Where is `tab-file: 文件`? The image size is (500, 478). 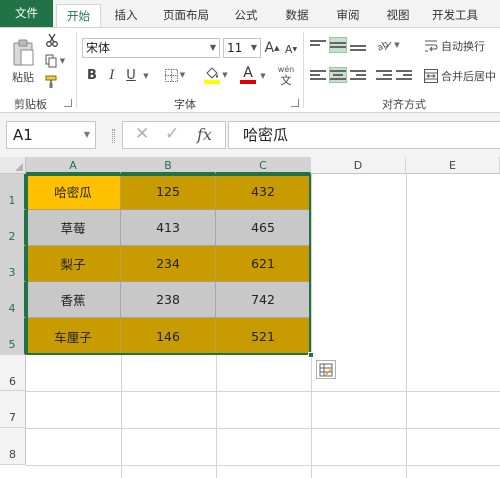
tab-file: 文件 is located at coordinates (26, 13).